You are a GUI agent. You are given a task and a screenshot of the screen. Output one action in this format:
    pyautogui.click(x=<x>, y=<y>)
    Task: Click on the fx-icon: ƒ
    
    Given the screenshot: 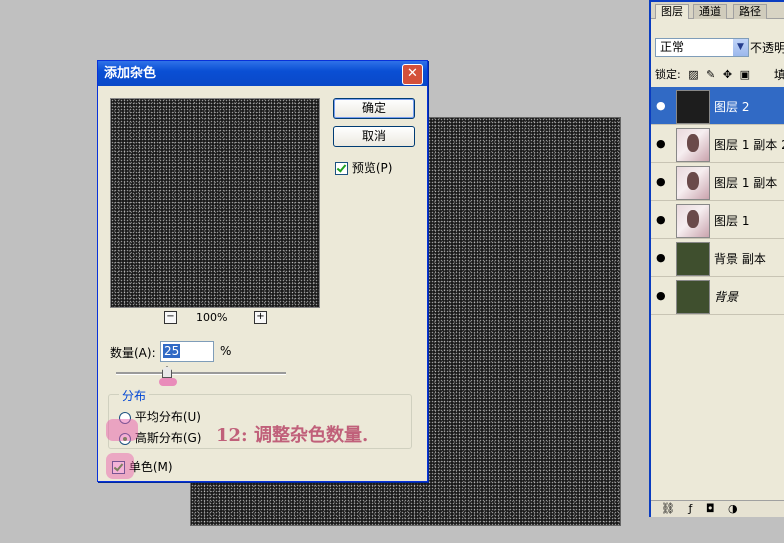 What is the action you would take?
    pyautogui.click(x=690, y=509)
    